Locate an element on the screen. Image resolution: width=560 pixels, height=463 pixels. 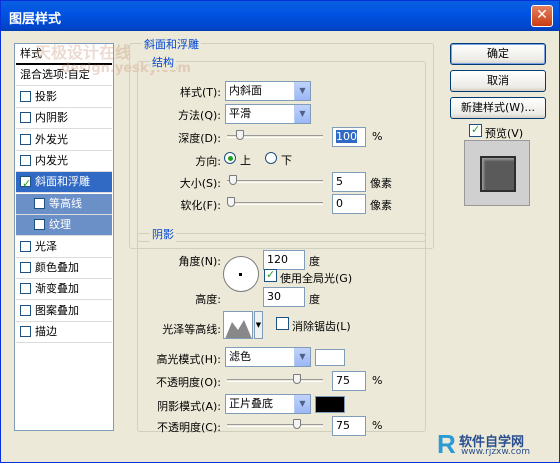
site-logo: R 软件自学网 www.rjzxw.com is located at coordinates (497, 444).